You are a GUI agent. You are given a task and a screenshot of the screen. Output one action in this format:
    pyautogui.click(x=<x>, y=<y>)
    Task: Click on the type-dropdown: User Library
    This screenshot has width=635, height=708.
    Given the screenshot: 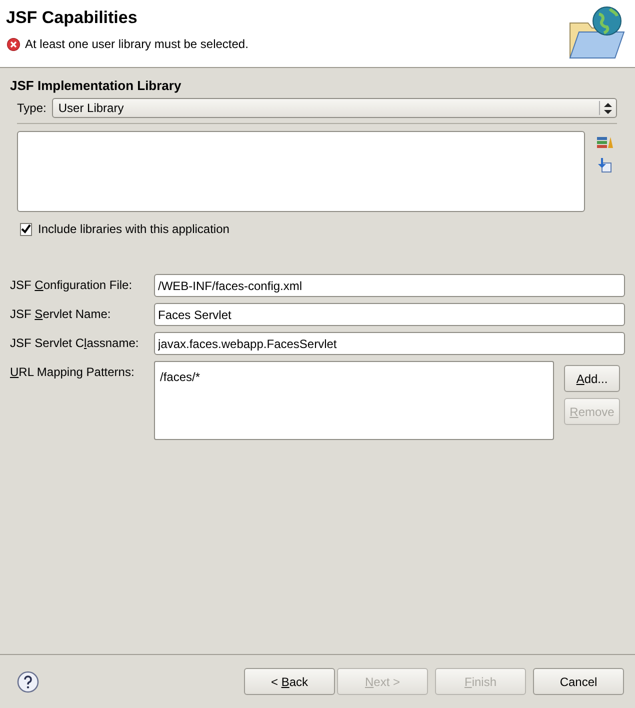 What is the action you would take?
    pyautogui.click(x=334, y=108)
    